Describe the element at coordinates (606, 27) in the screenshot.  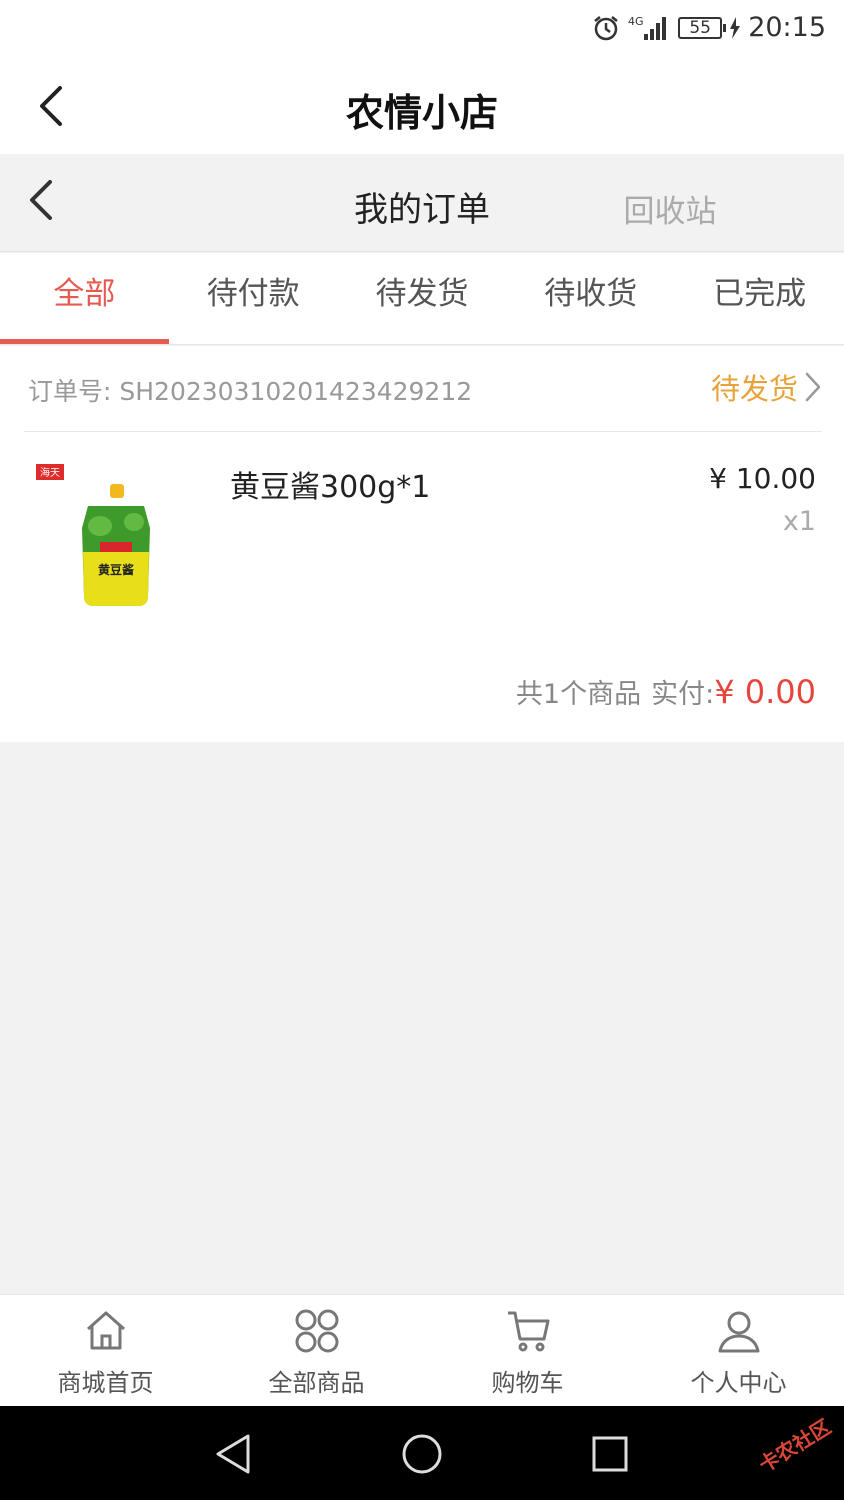
I see `alarm-icon` at that location.